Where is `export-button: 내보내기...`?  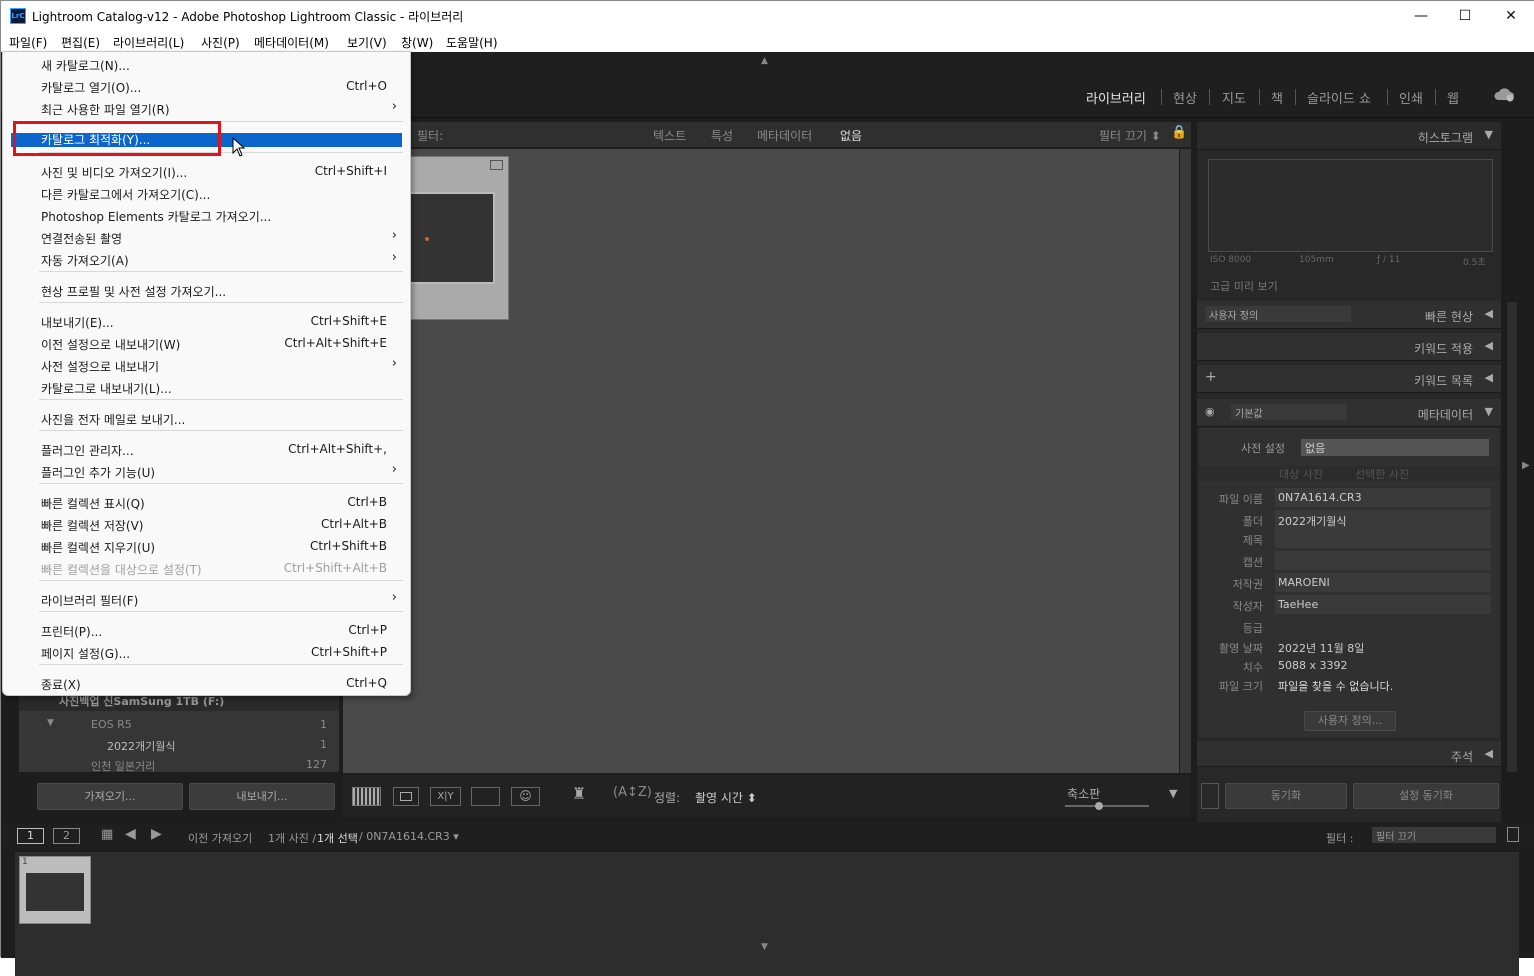
export-button: 내보내기... is located at coordinates (262, 796).